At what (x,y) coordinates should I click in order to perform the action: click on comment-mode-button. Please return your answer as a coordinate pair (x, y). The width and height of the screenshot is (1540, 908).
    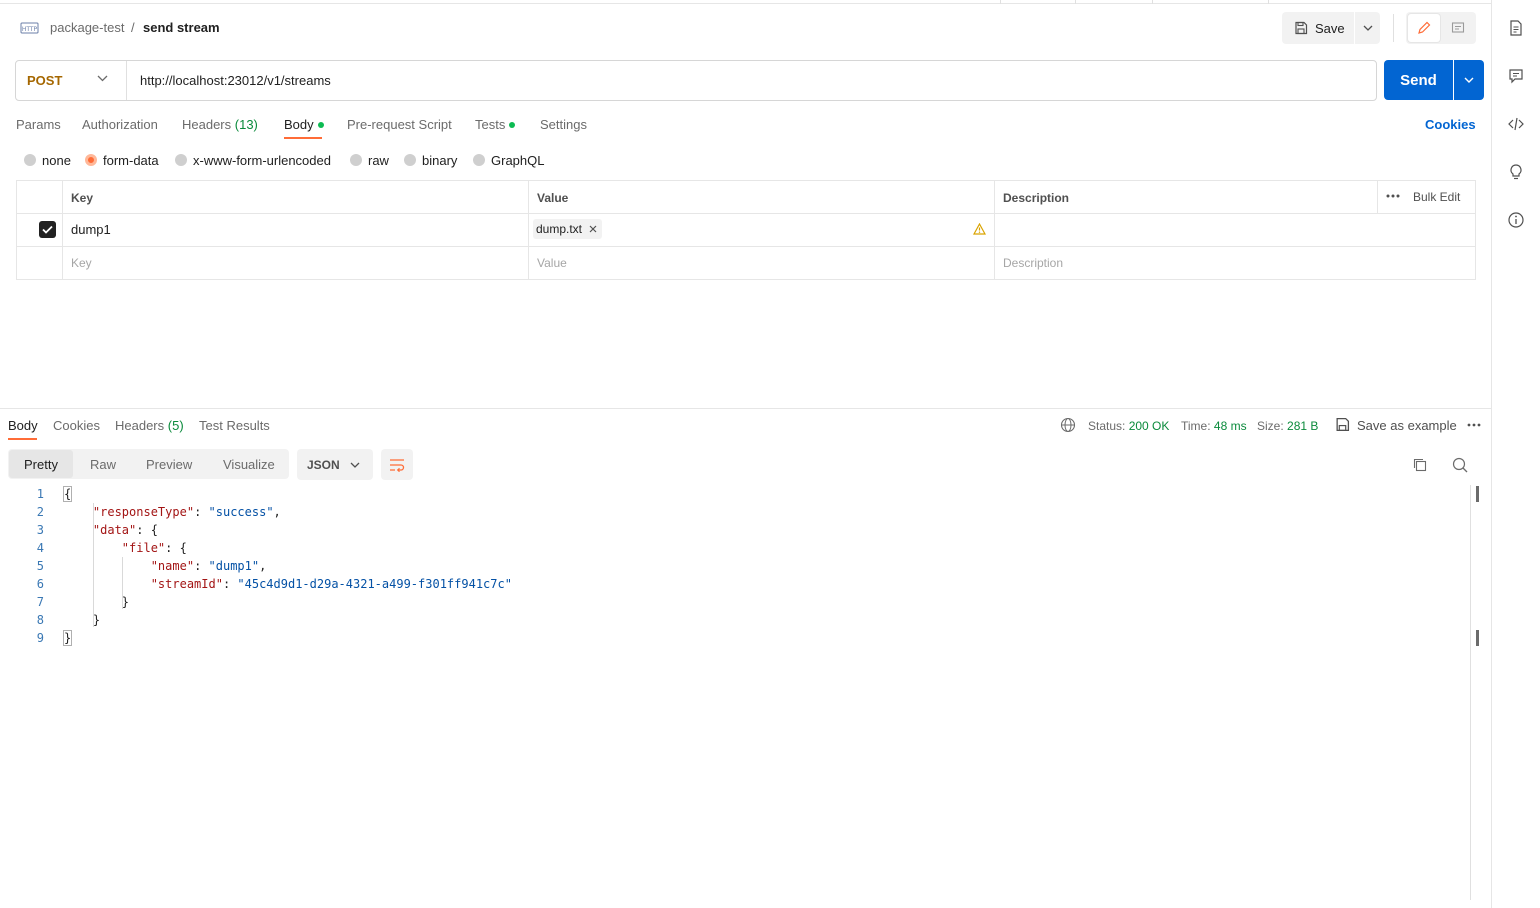
    Looking at the image, I should click on (1458, 28).